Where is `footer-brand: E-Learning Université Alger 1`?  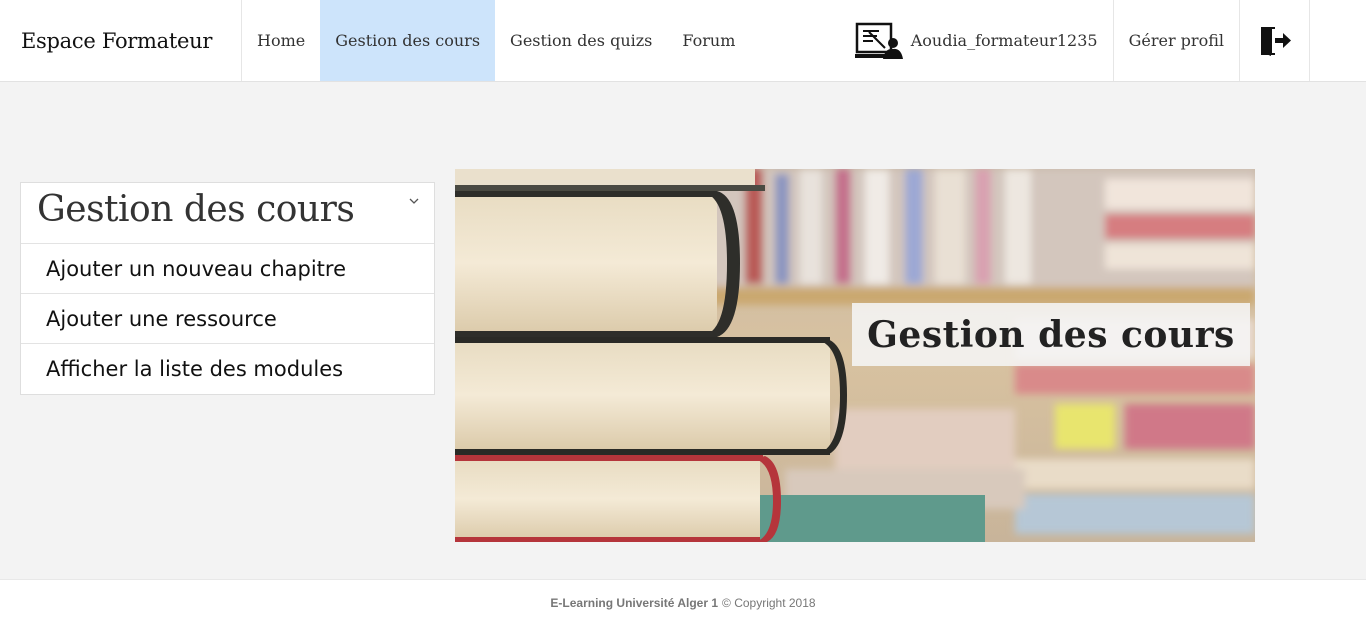
footer-brand: E-Learning Université Alger 1 is located at coordinates (634, 602).